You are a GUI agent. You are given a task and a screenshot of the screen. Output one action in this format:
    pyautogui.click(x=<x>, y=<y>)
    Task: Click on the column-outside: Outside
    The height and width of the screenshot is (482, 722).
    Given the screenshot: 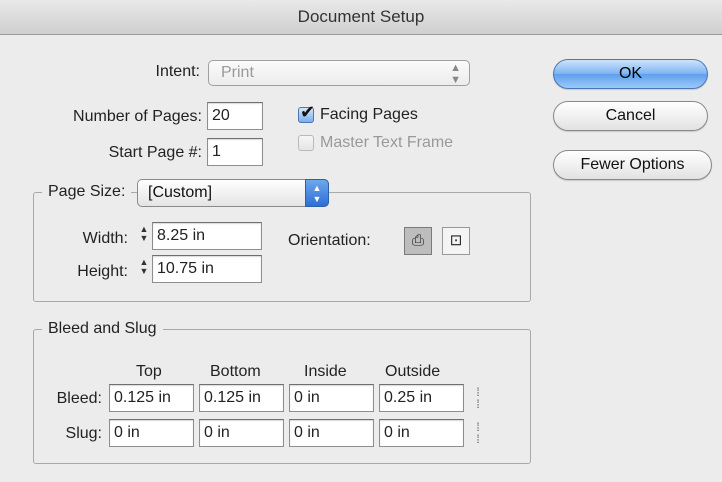 What is the action you would take?
    pyautogui.click(x=413, y=371)
    